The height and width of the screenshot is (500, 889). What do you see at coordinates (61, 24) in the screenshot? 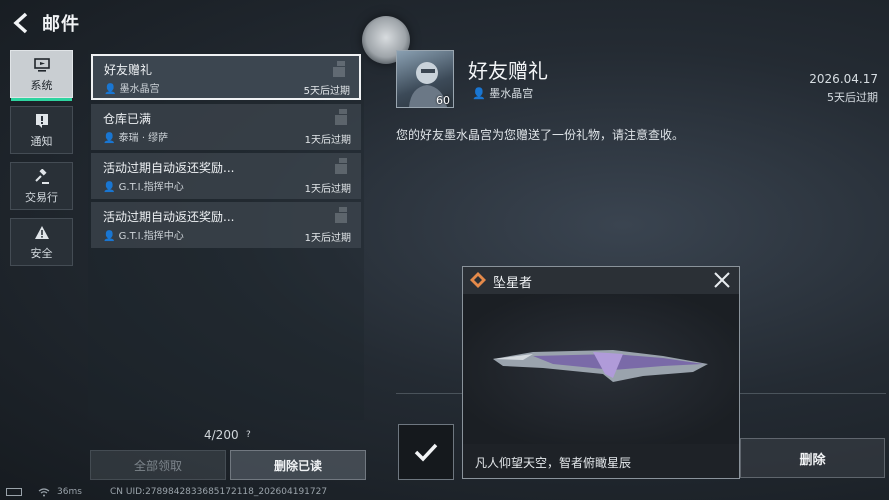
I see `page-title: 邮件` at bounding box center [61, 24].